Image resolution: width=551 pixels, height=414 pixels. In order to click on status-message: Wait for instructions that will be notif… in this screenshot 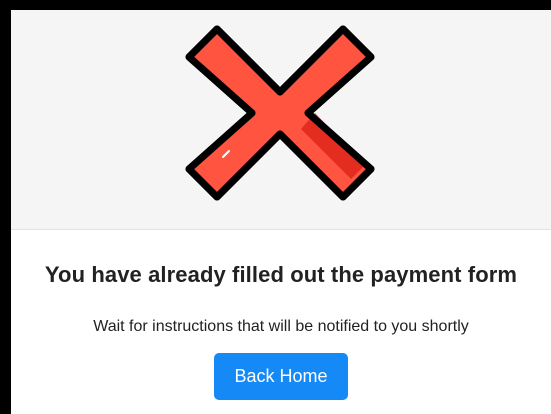, I will do `click(281, 326)`.